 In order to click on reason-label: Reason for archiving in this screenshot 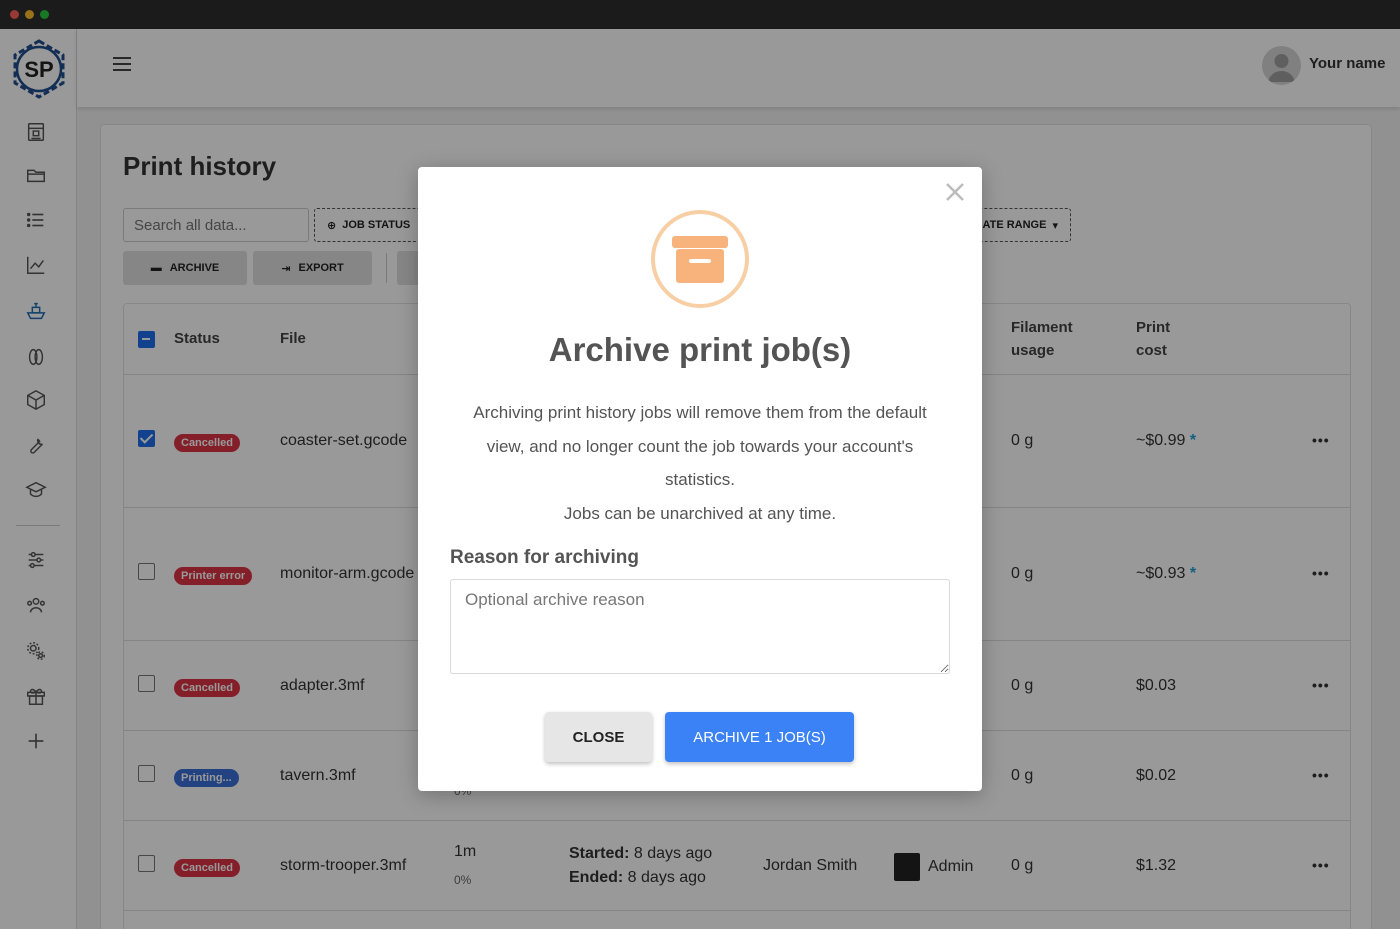, I will do `click(544, 557)`.